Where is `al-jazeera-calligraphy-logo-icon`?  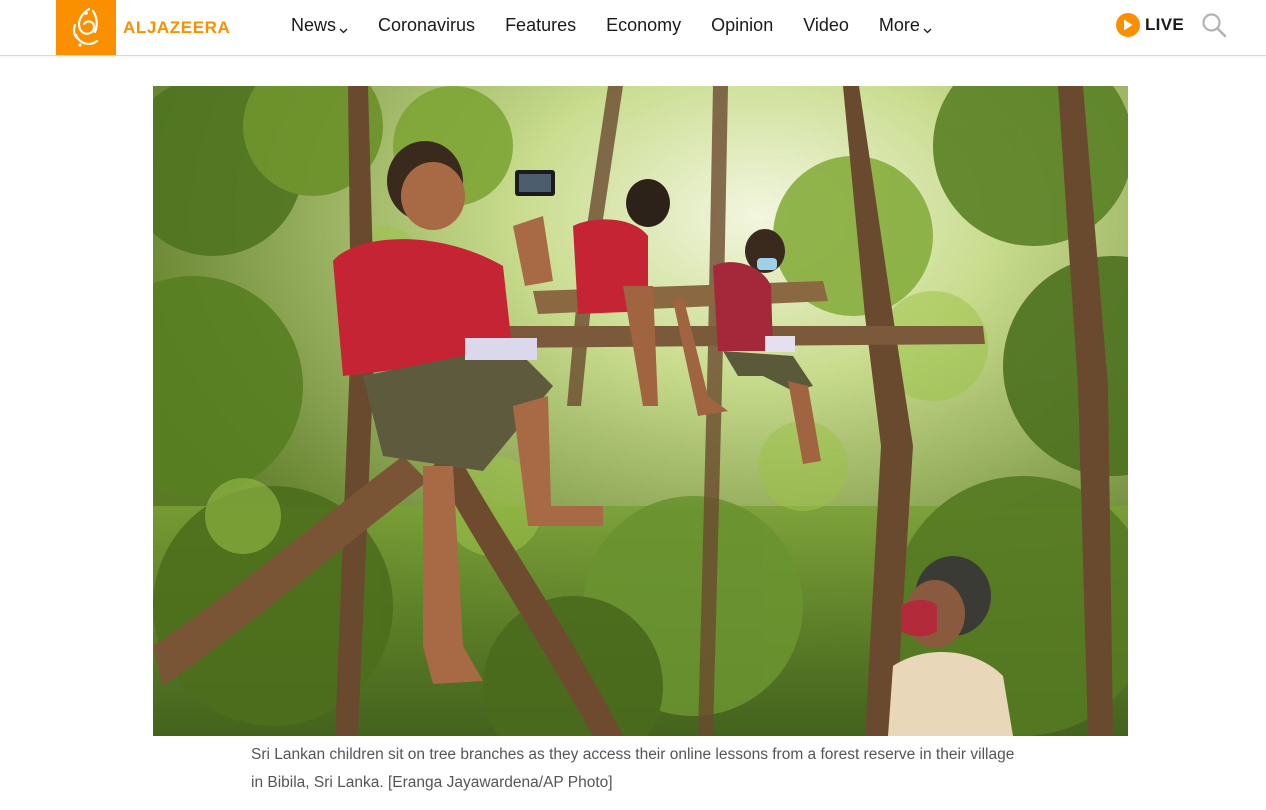 al-jazeera-calligraphy-logo-icon is located at coordinates (86, 27).